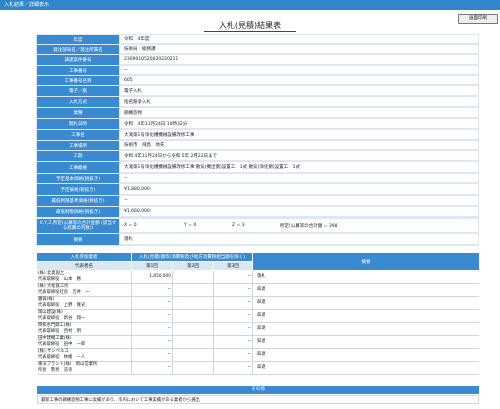 This screenshot has height=409, width=500. I want to click on company-name: (株) サンペルコ, so click(53, 351).